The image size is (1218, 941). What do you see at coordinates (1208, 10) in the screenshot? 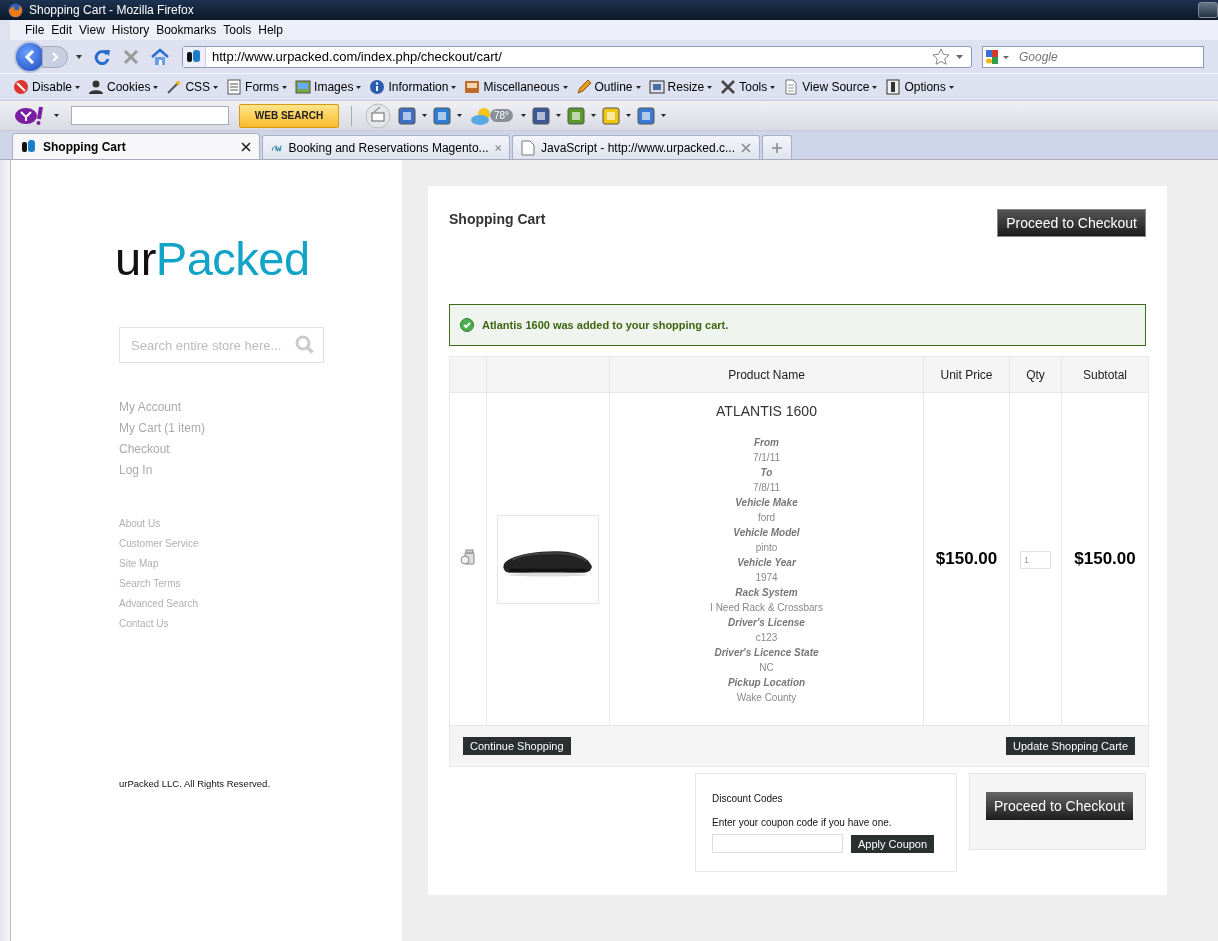
I see `minimize-button` at bounding box center [1208, 10].